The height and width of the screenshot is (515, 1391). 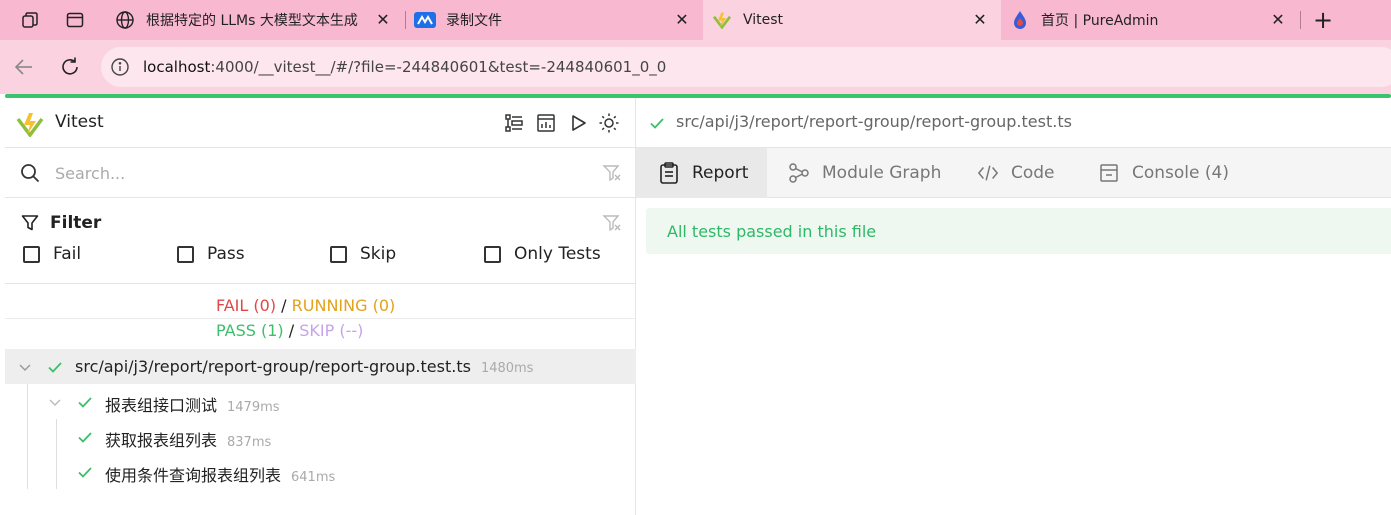 I want to click on tab-vitest: Vitest ✕, so click(x=852, y=20).